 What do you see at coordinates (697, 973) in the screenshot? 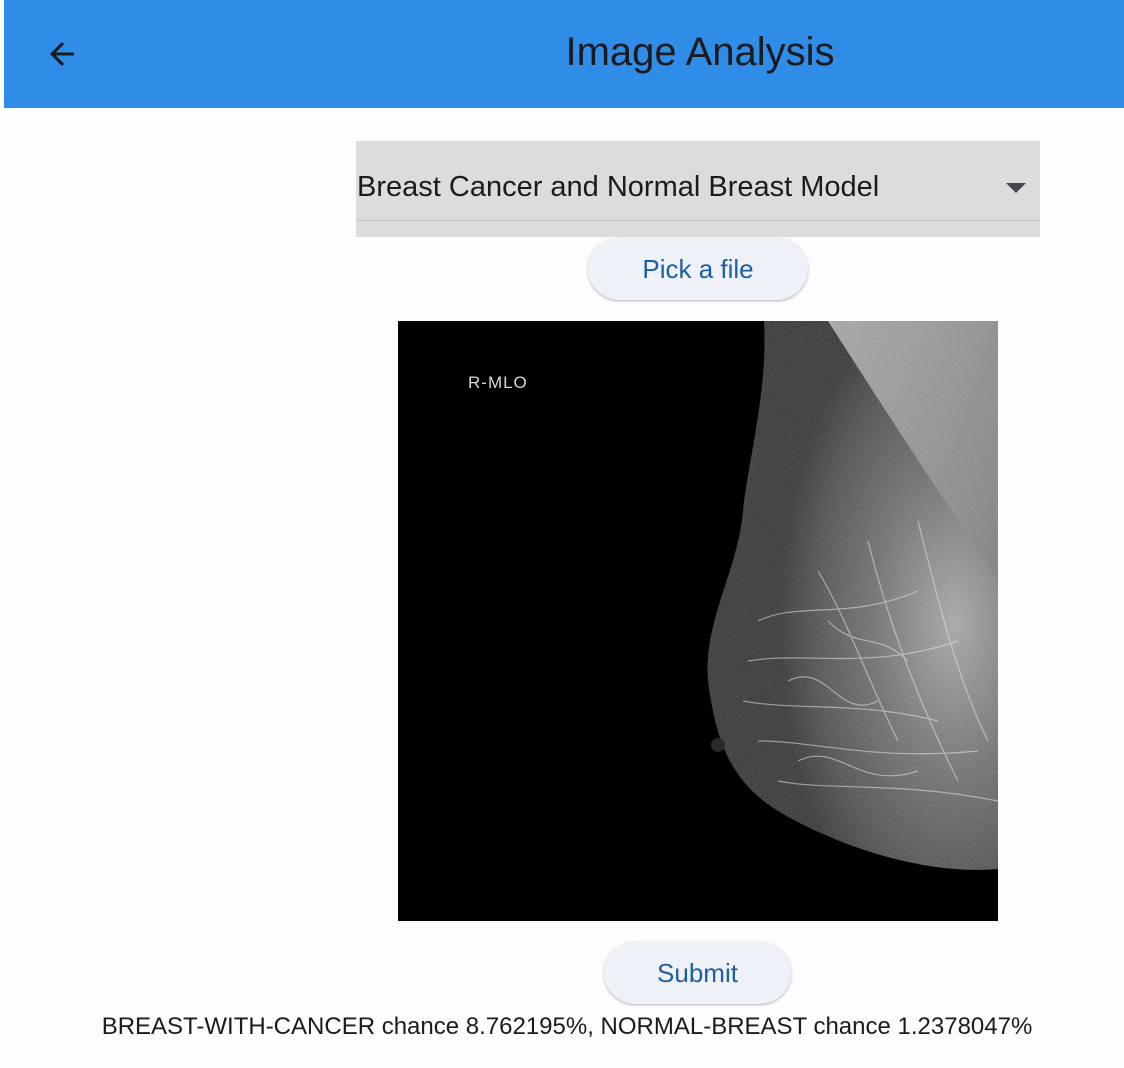
I see `submit-button: Submit` at bounding box center [697, 973].